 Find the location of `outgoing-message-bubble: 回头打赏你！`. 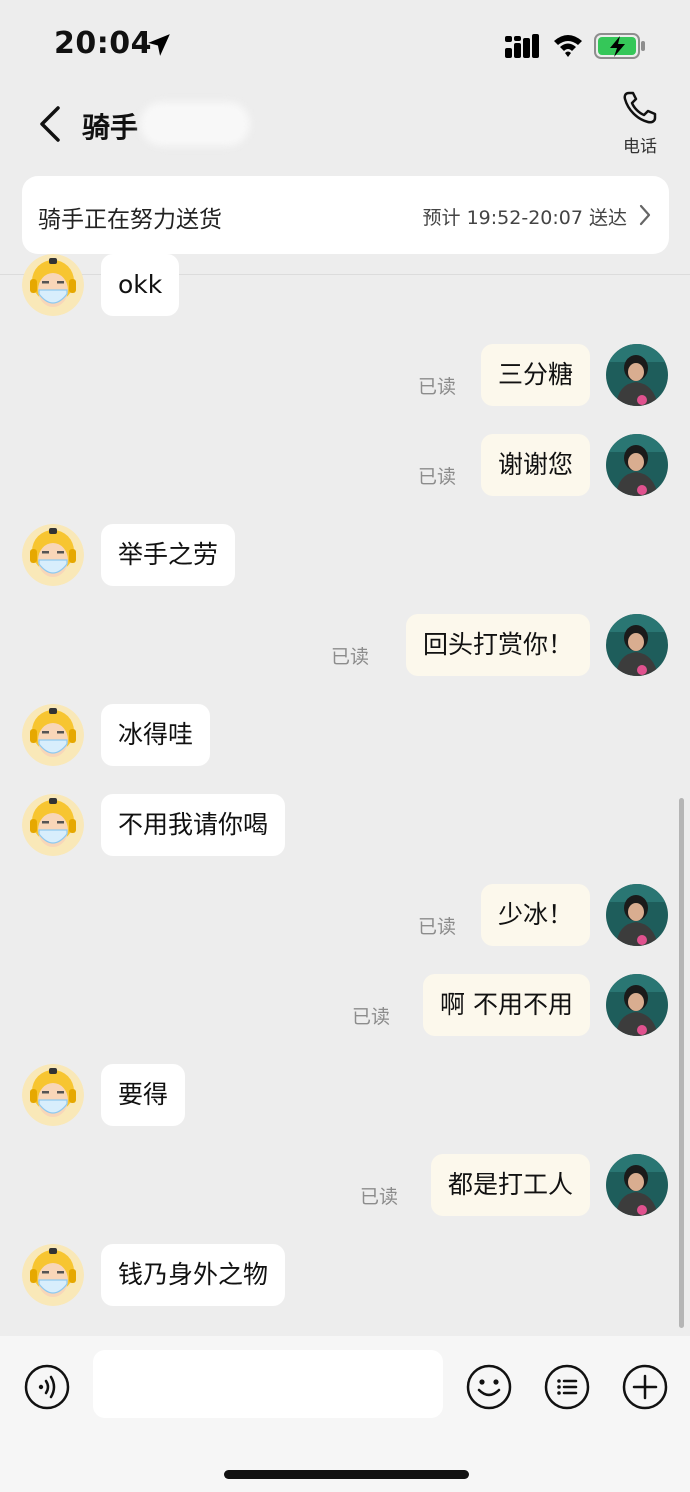

outgoing-message-bubble: 回头打赏你！ is located at coordinates (497, 645).